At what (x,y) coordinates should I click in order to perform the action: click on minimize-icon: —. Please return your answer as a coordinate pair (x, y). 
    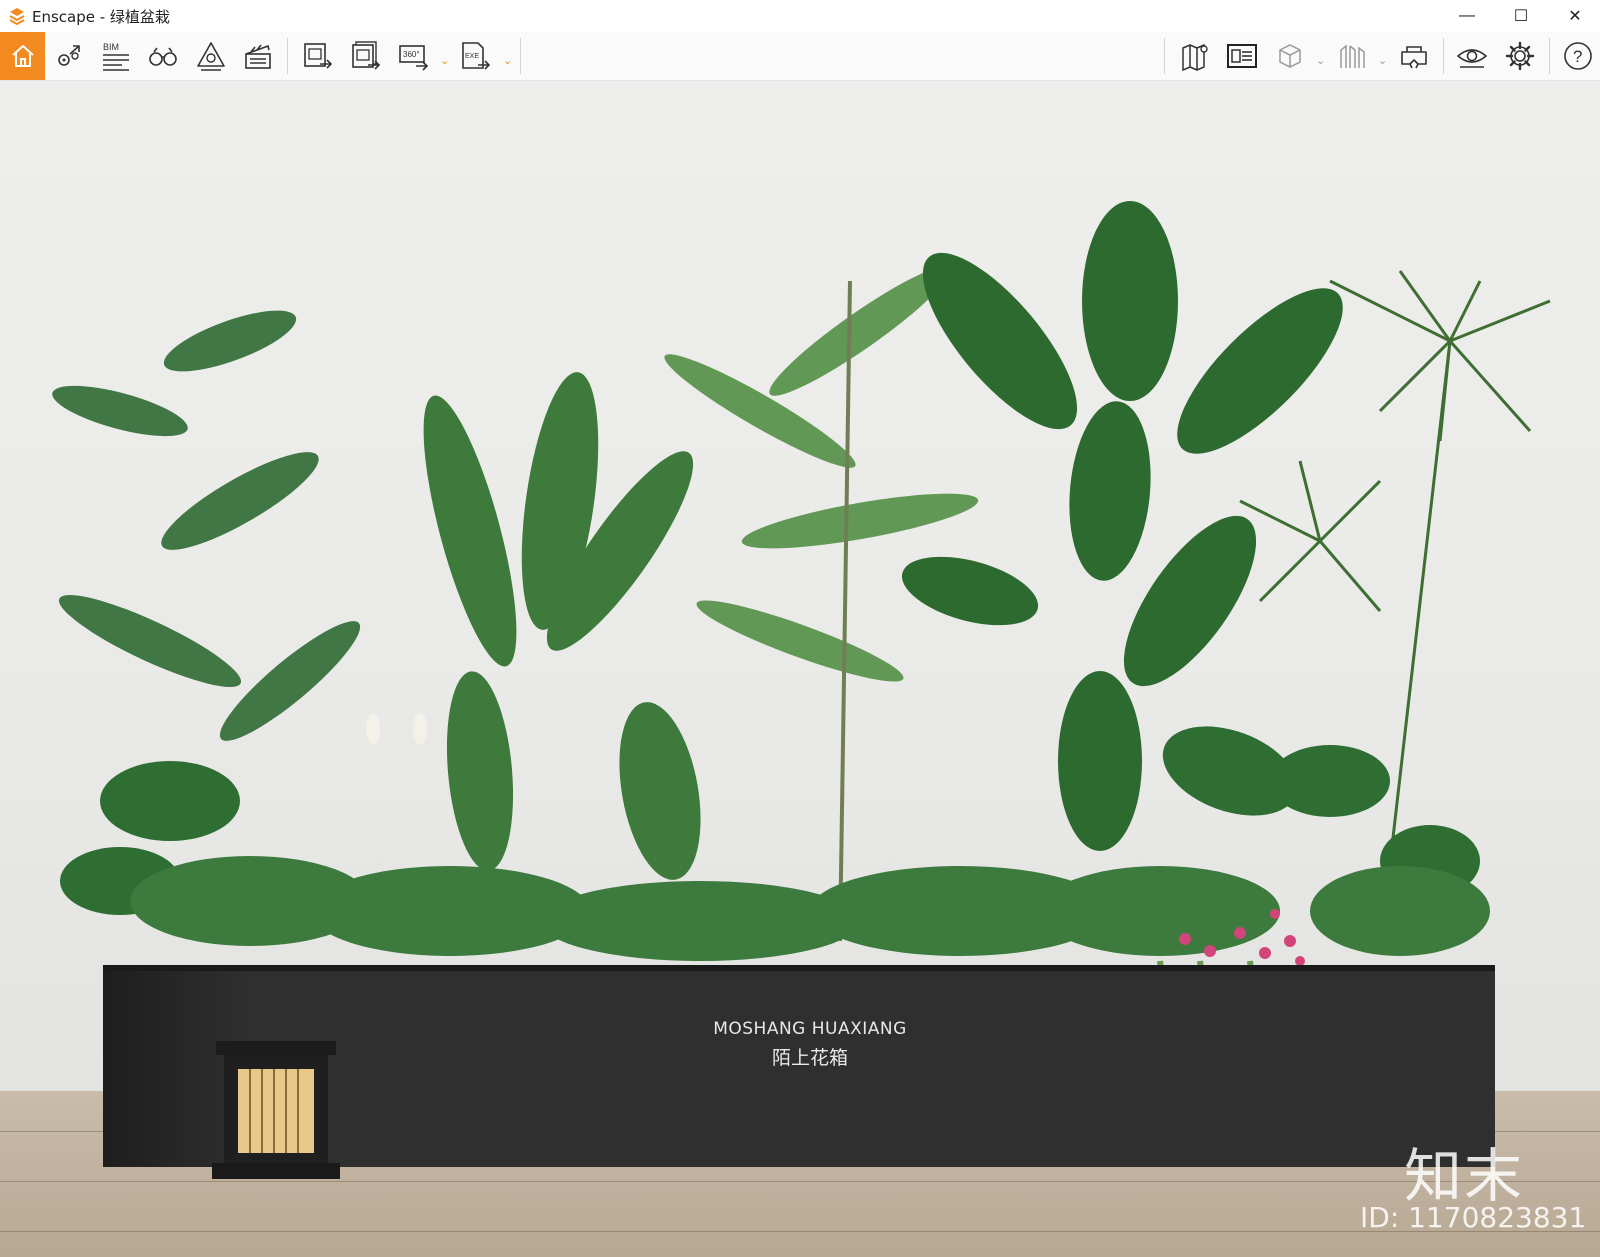
    Looking at the image, I should click on (1467, 15).